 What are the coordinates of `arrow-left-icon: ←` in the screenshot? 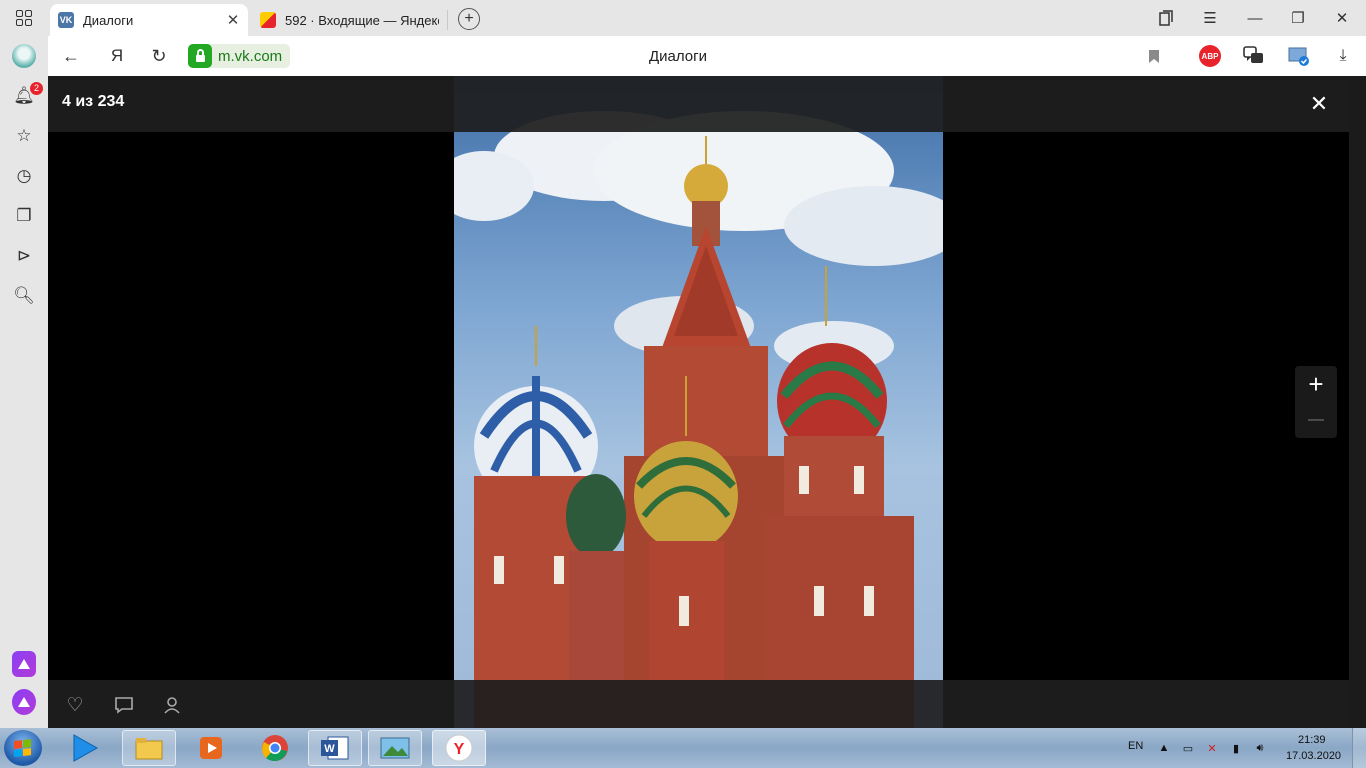 It's located at (71, 55).